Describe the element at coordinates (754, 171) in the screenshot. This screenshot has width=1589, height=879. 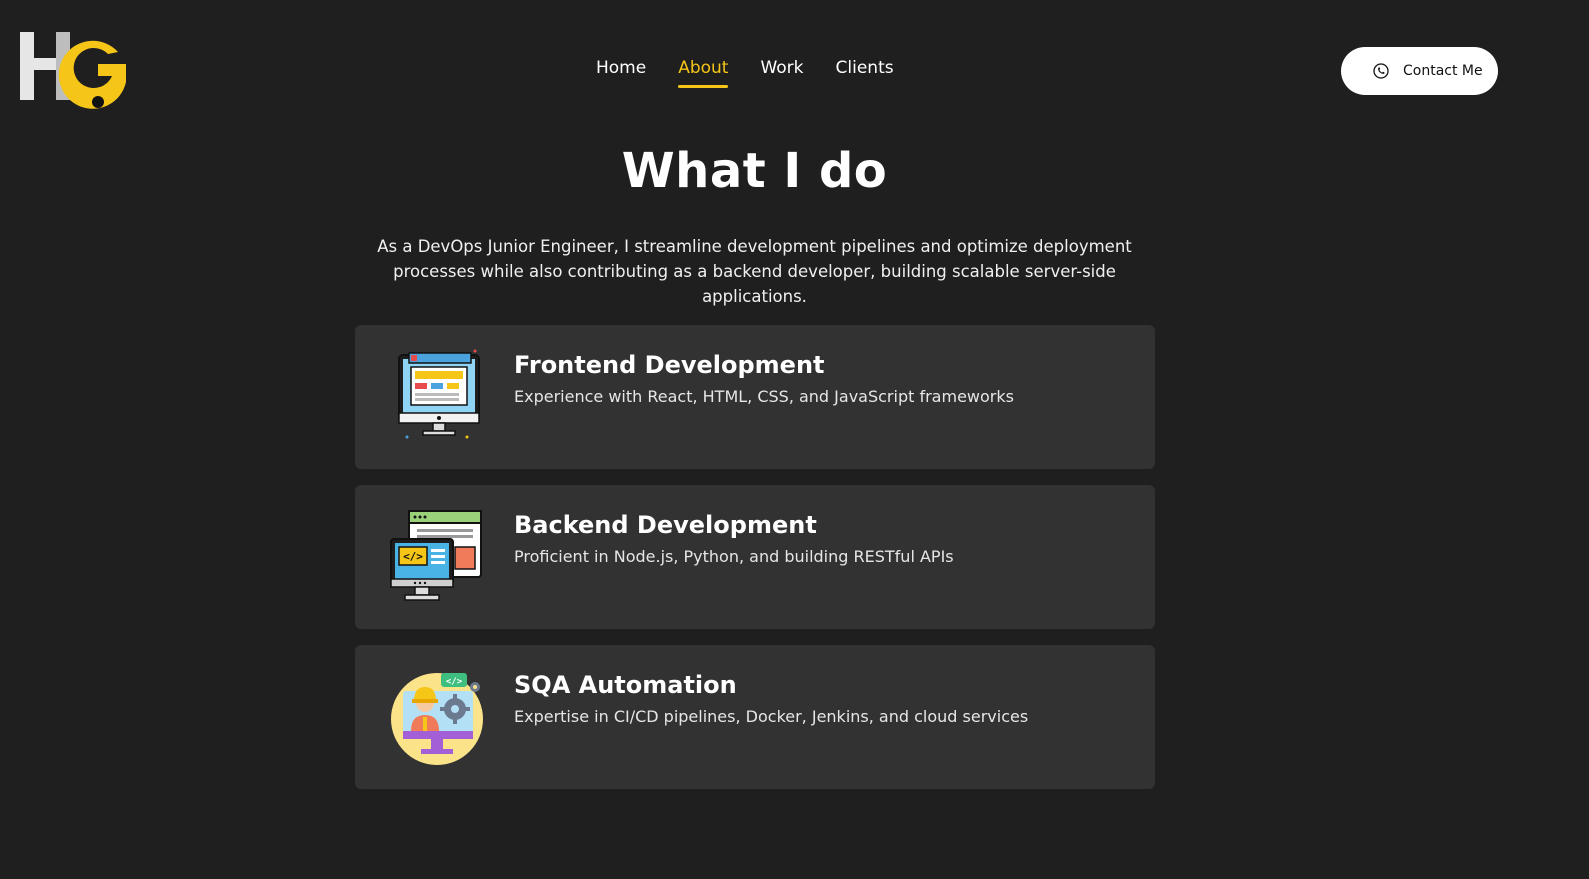
I see `section-title: What I do` at that location.